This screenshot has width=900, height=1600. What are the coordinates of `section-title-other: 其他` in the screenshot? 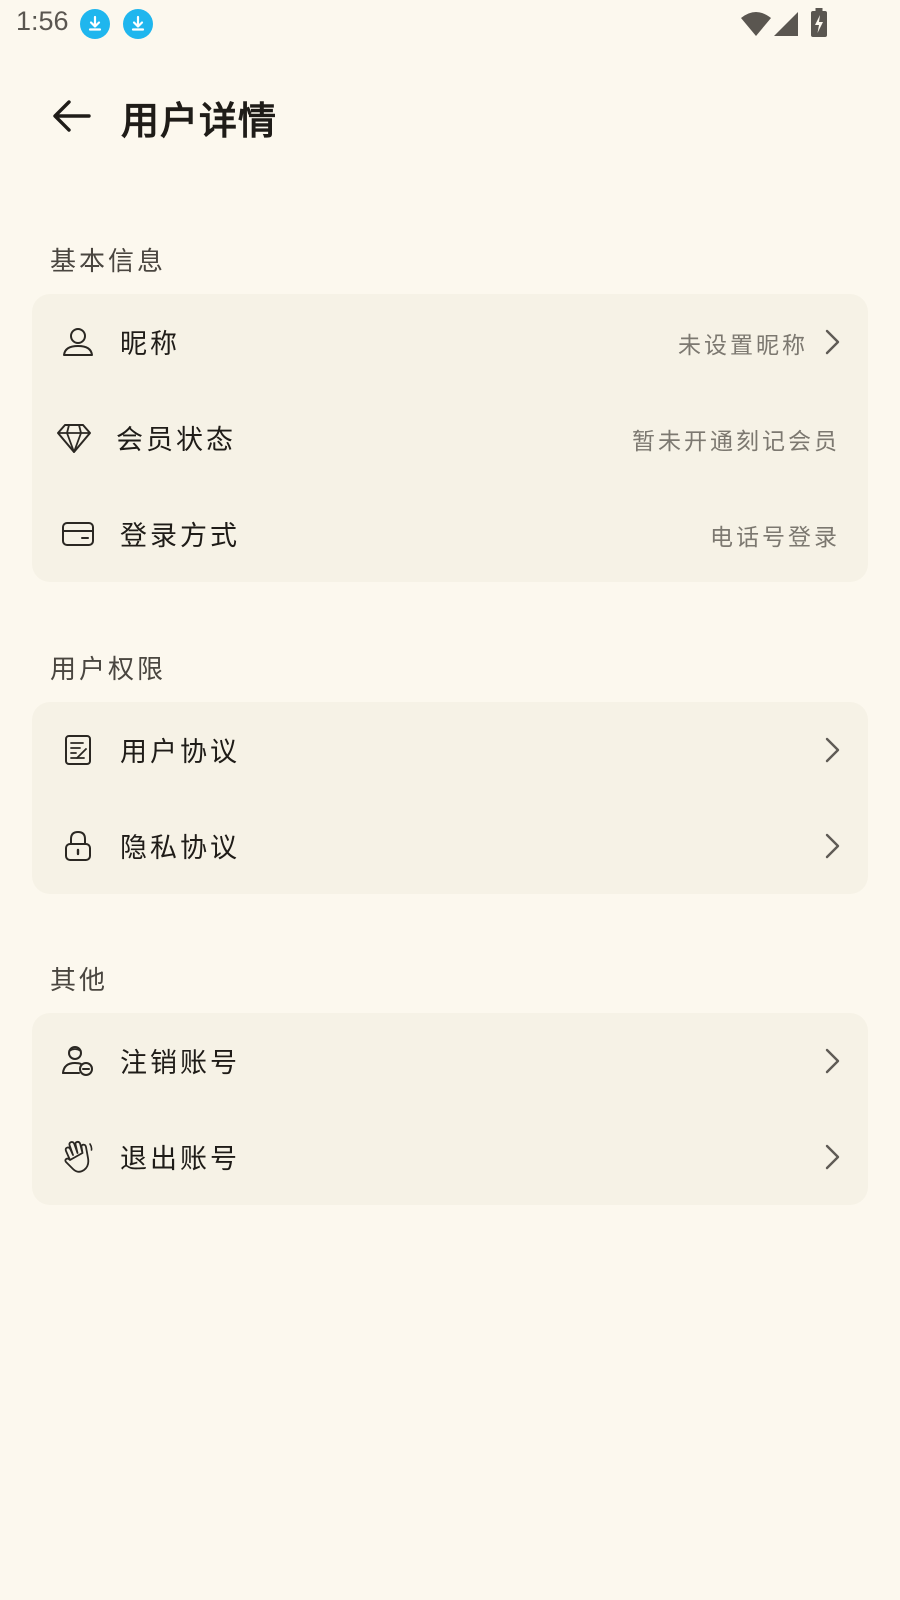 It's located at (79, 981).